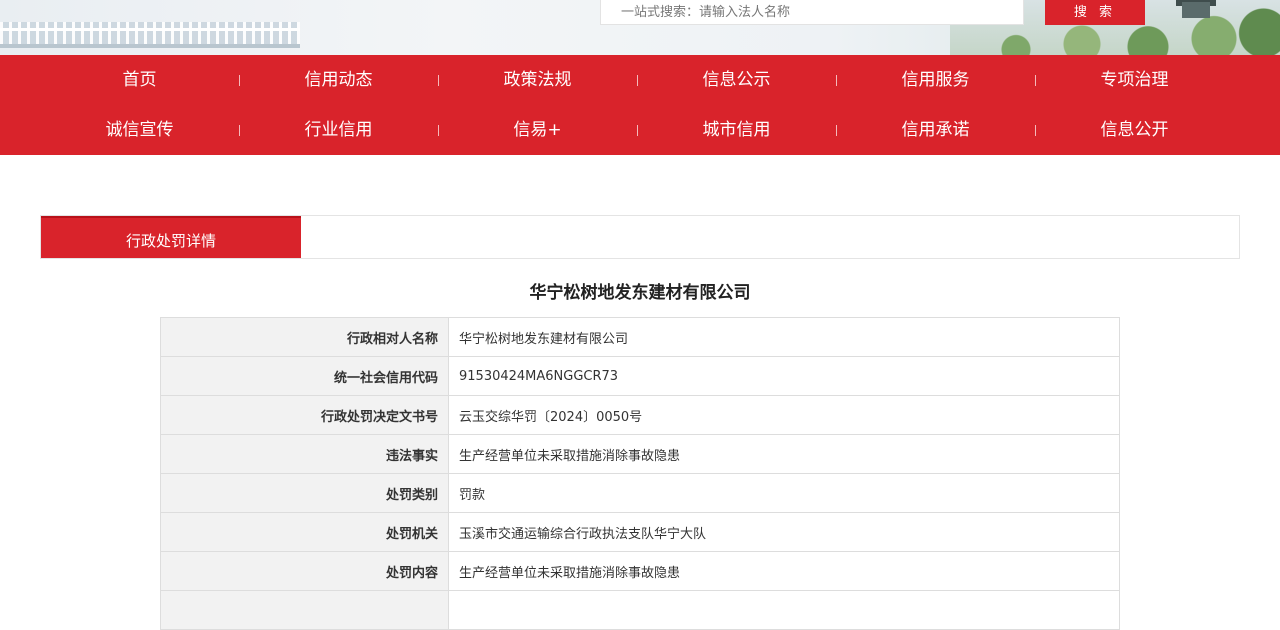  Describe the element at coordinates (935, 80) in the screenshot. I see `nav-item-credit-services: 信用服务` at that location.